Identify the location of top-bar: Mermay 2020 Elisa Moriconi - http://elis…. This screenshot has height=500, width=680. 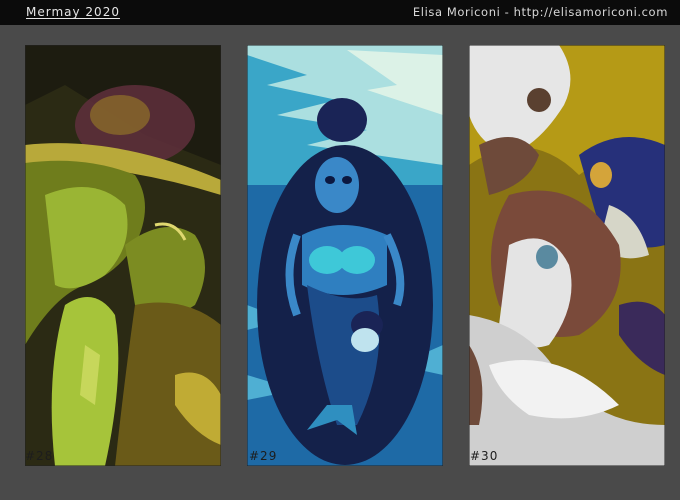
(340, 12).